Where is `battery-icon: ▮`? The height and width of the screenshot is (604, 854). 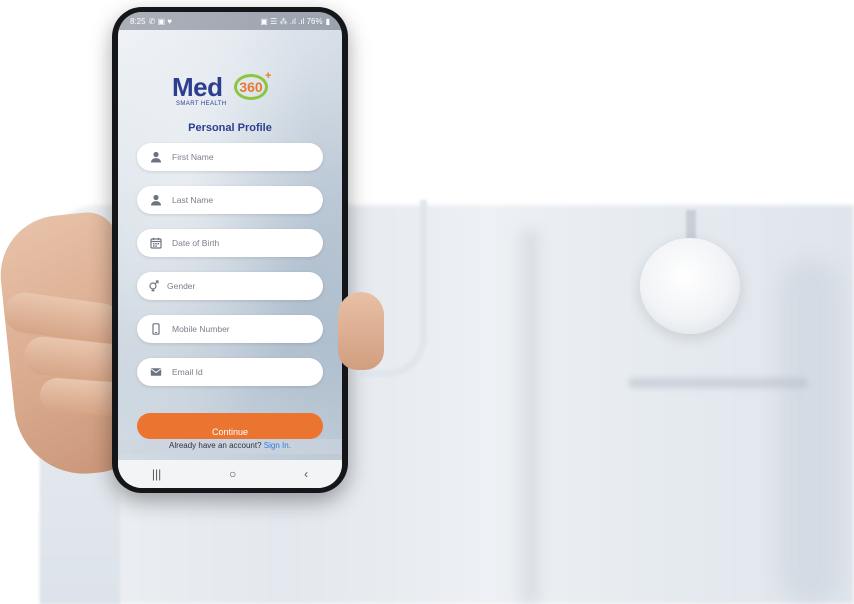
battery-icon: ▮ is located at coordinates (327, 21).